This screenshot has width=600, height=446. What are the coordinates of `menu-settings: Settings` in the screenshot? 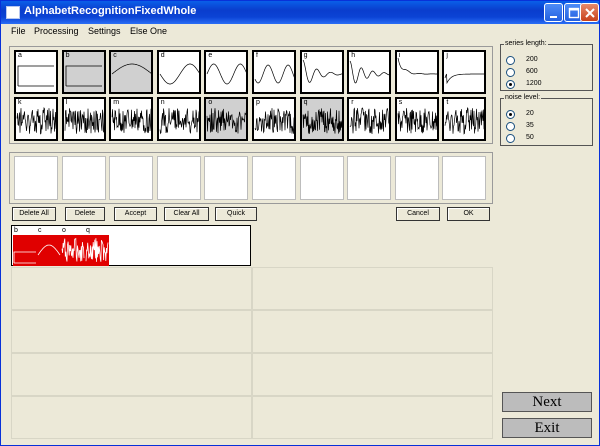 It's located at (104, 31).